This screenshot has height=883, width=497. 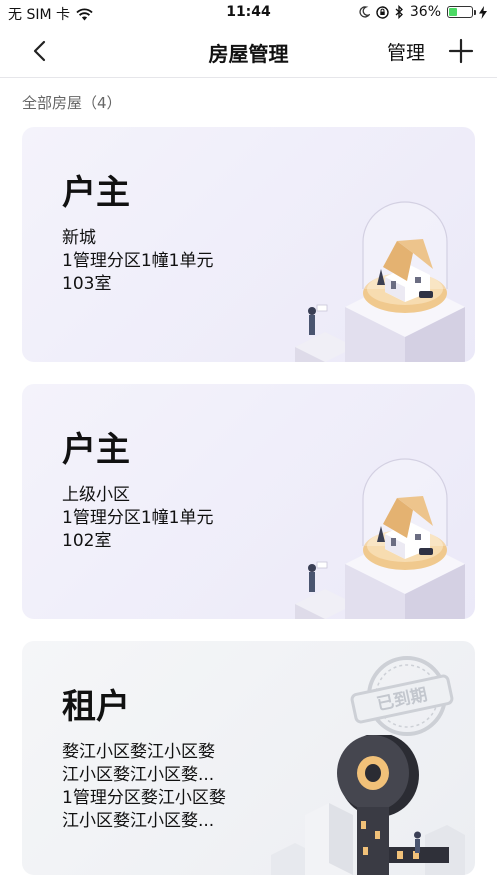 I want to click on status-right: 36%, so click(x=422, y=12).